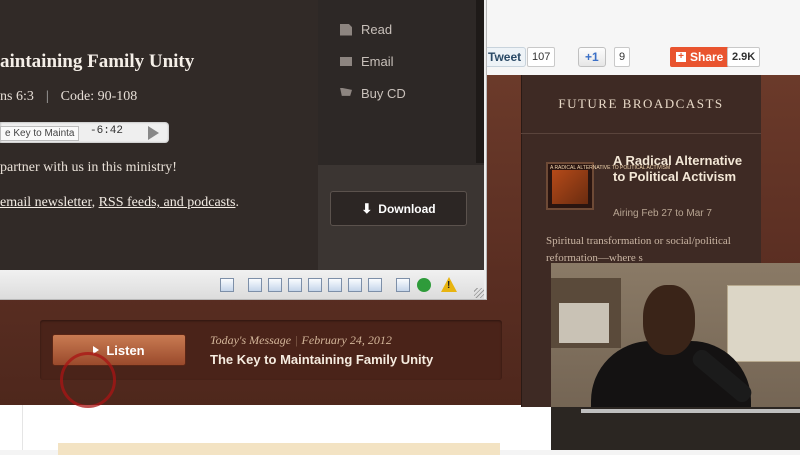  What do you see at coordinates (424, 285) in the screenshot?
I see `status-ok-icon` at bounding box center [424, 285].